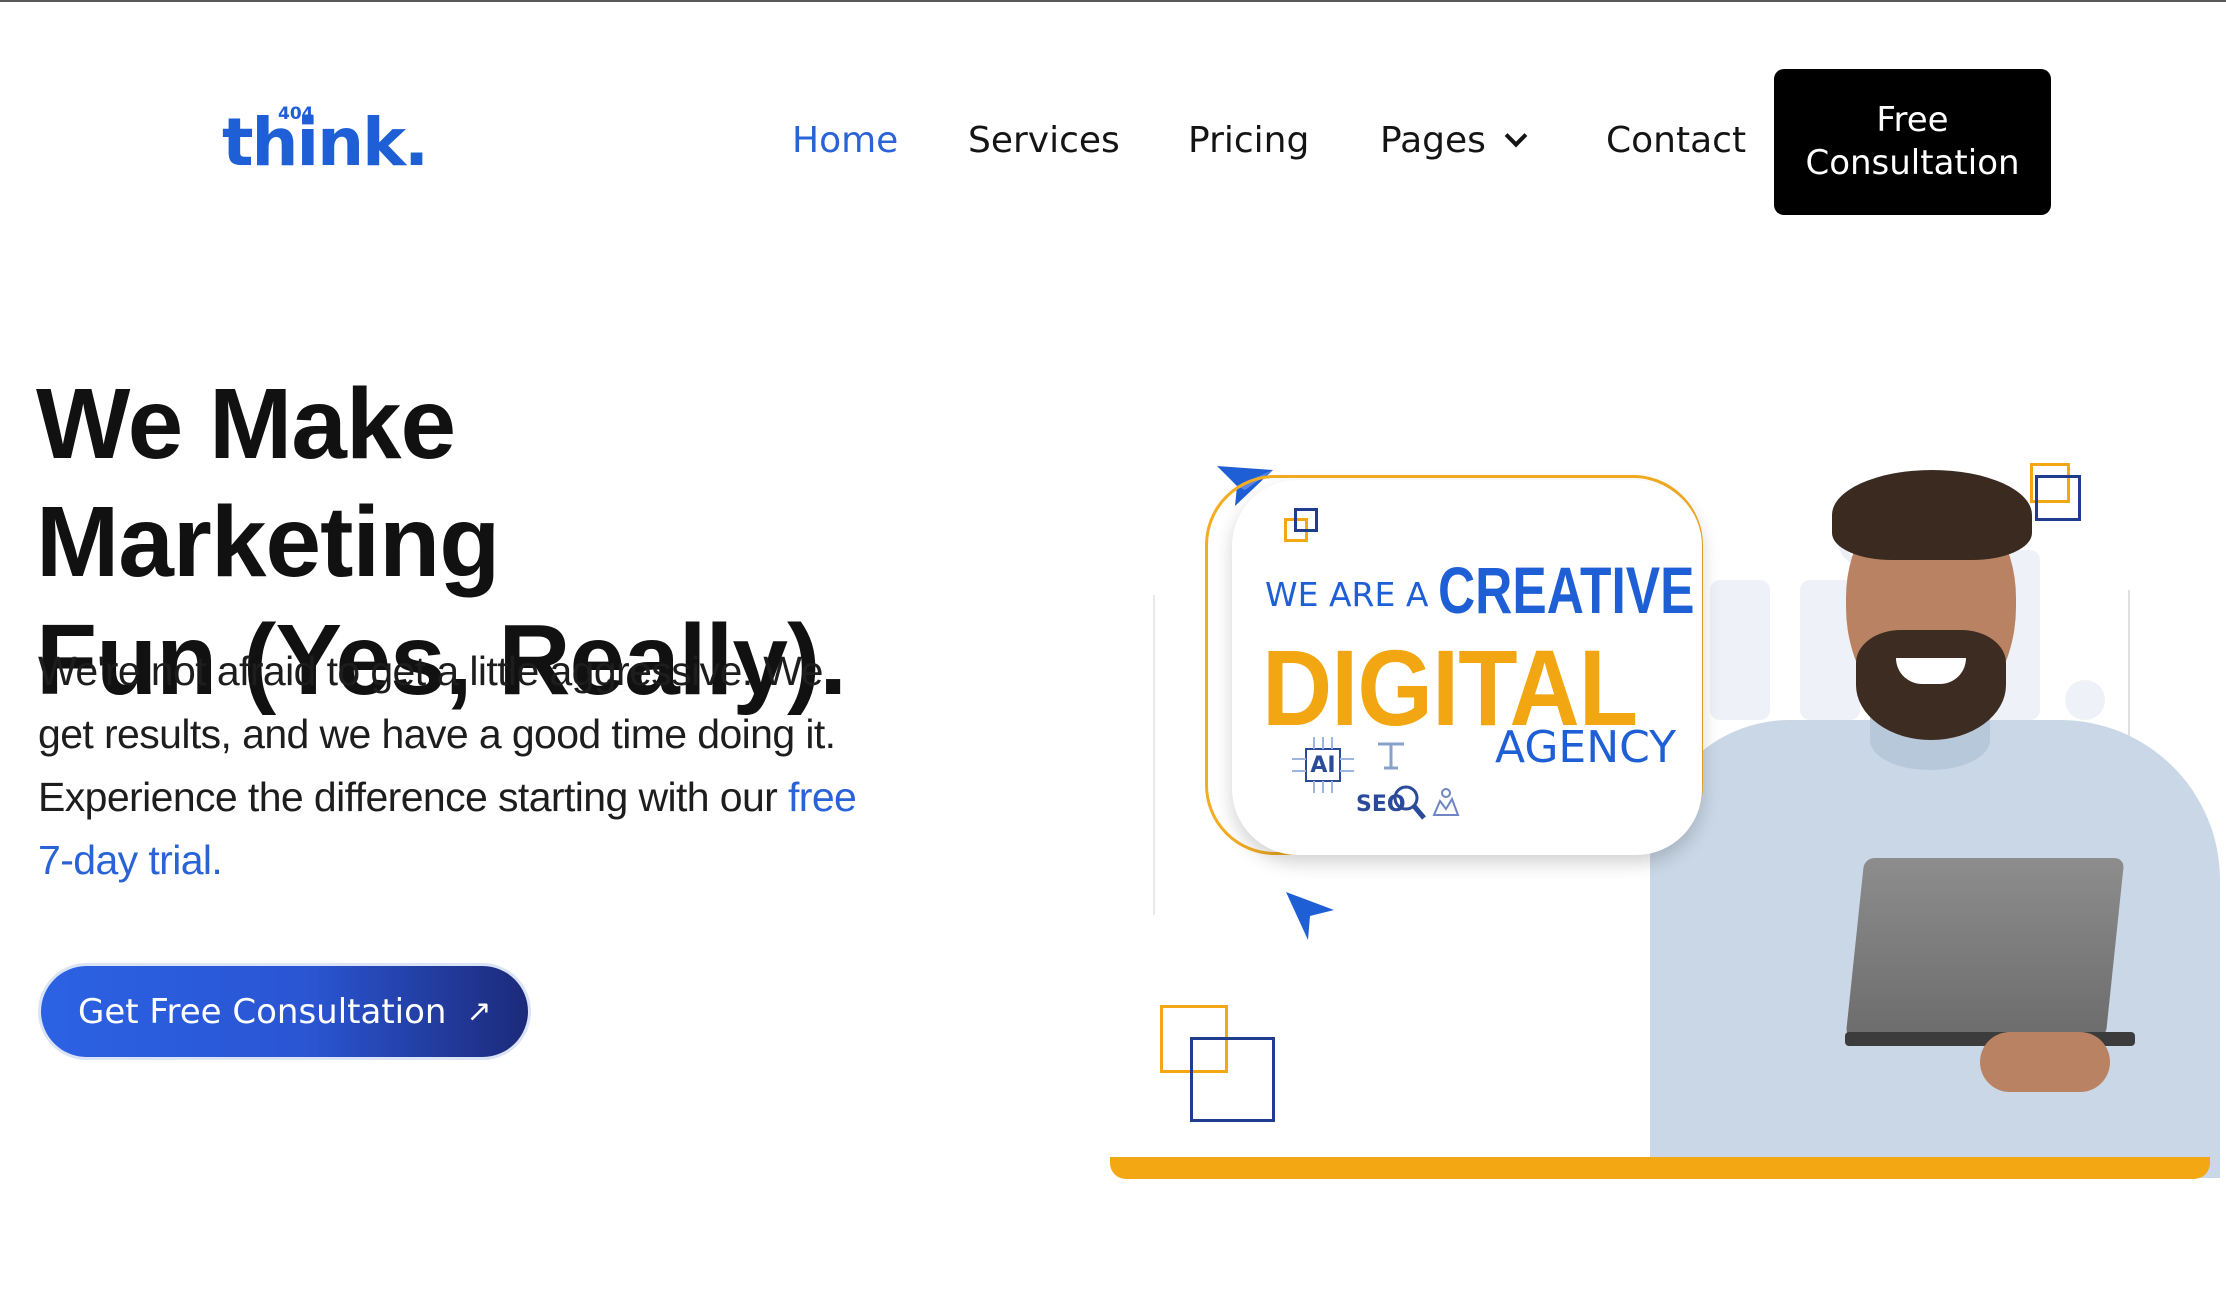  What do you see at coordinates (1248, 141) in the screenshot?
I see `nav-item-pricing: Pricing` at bounding box center [1248, 141].